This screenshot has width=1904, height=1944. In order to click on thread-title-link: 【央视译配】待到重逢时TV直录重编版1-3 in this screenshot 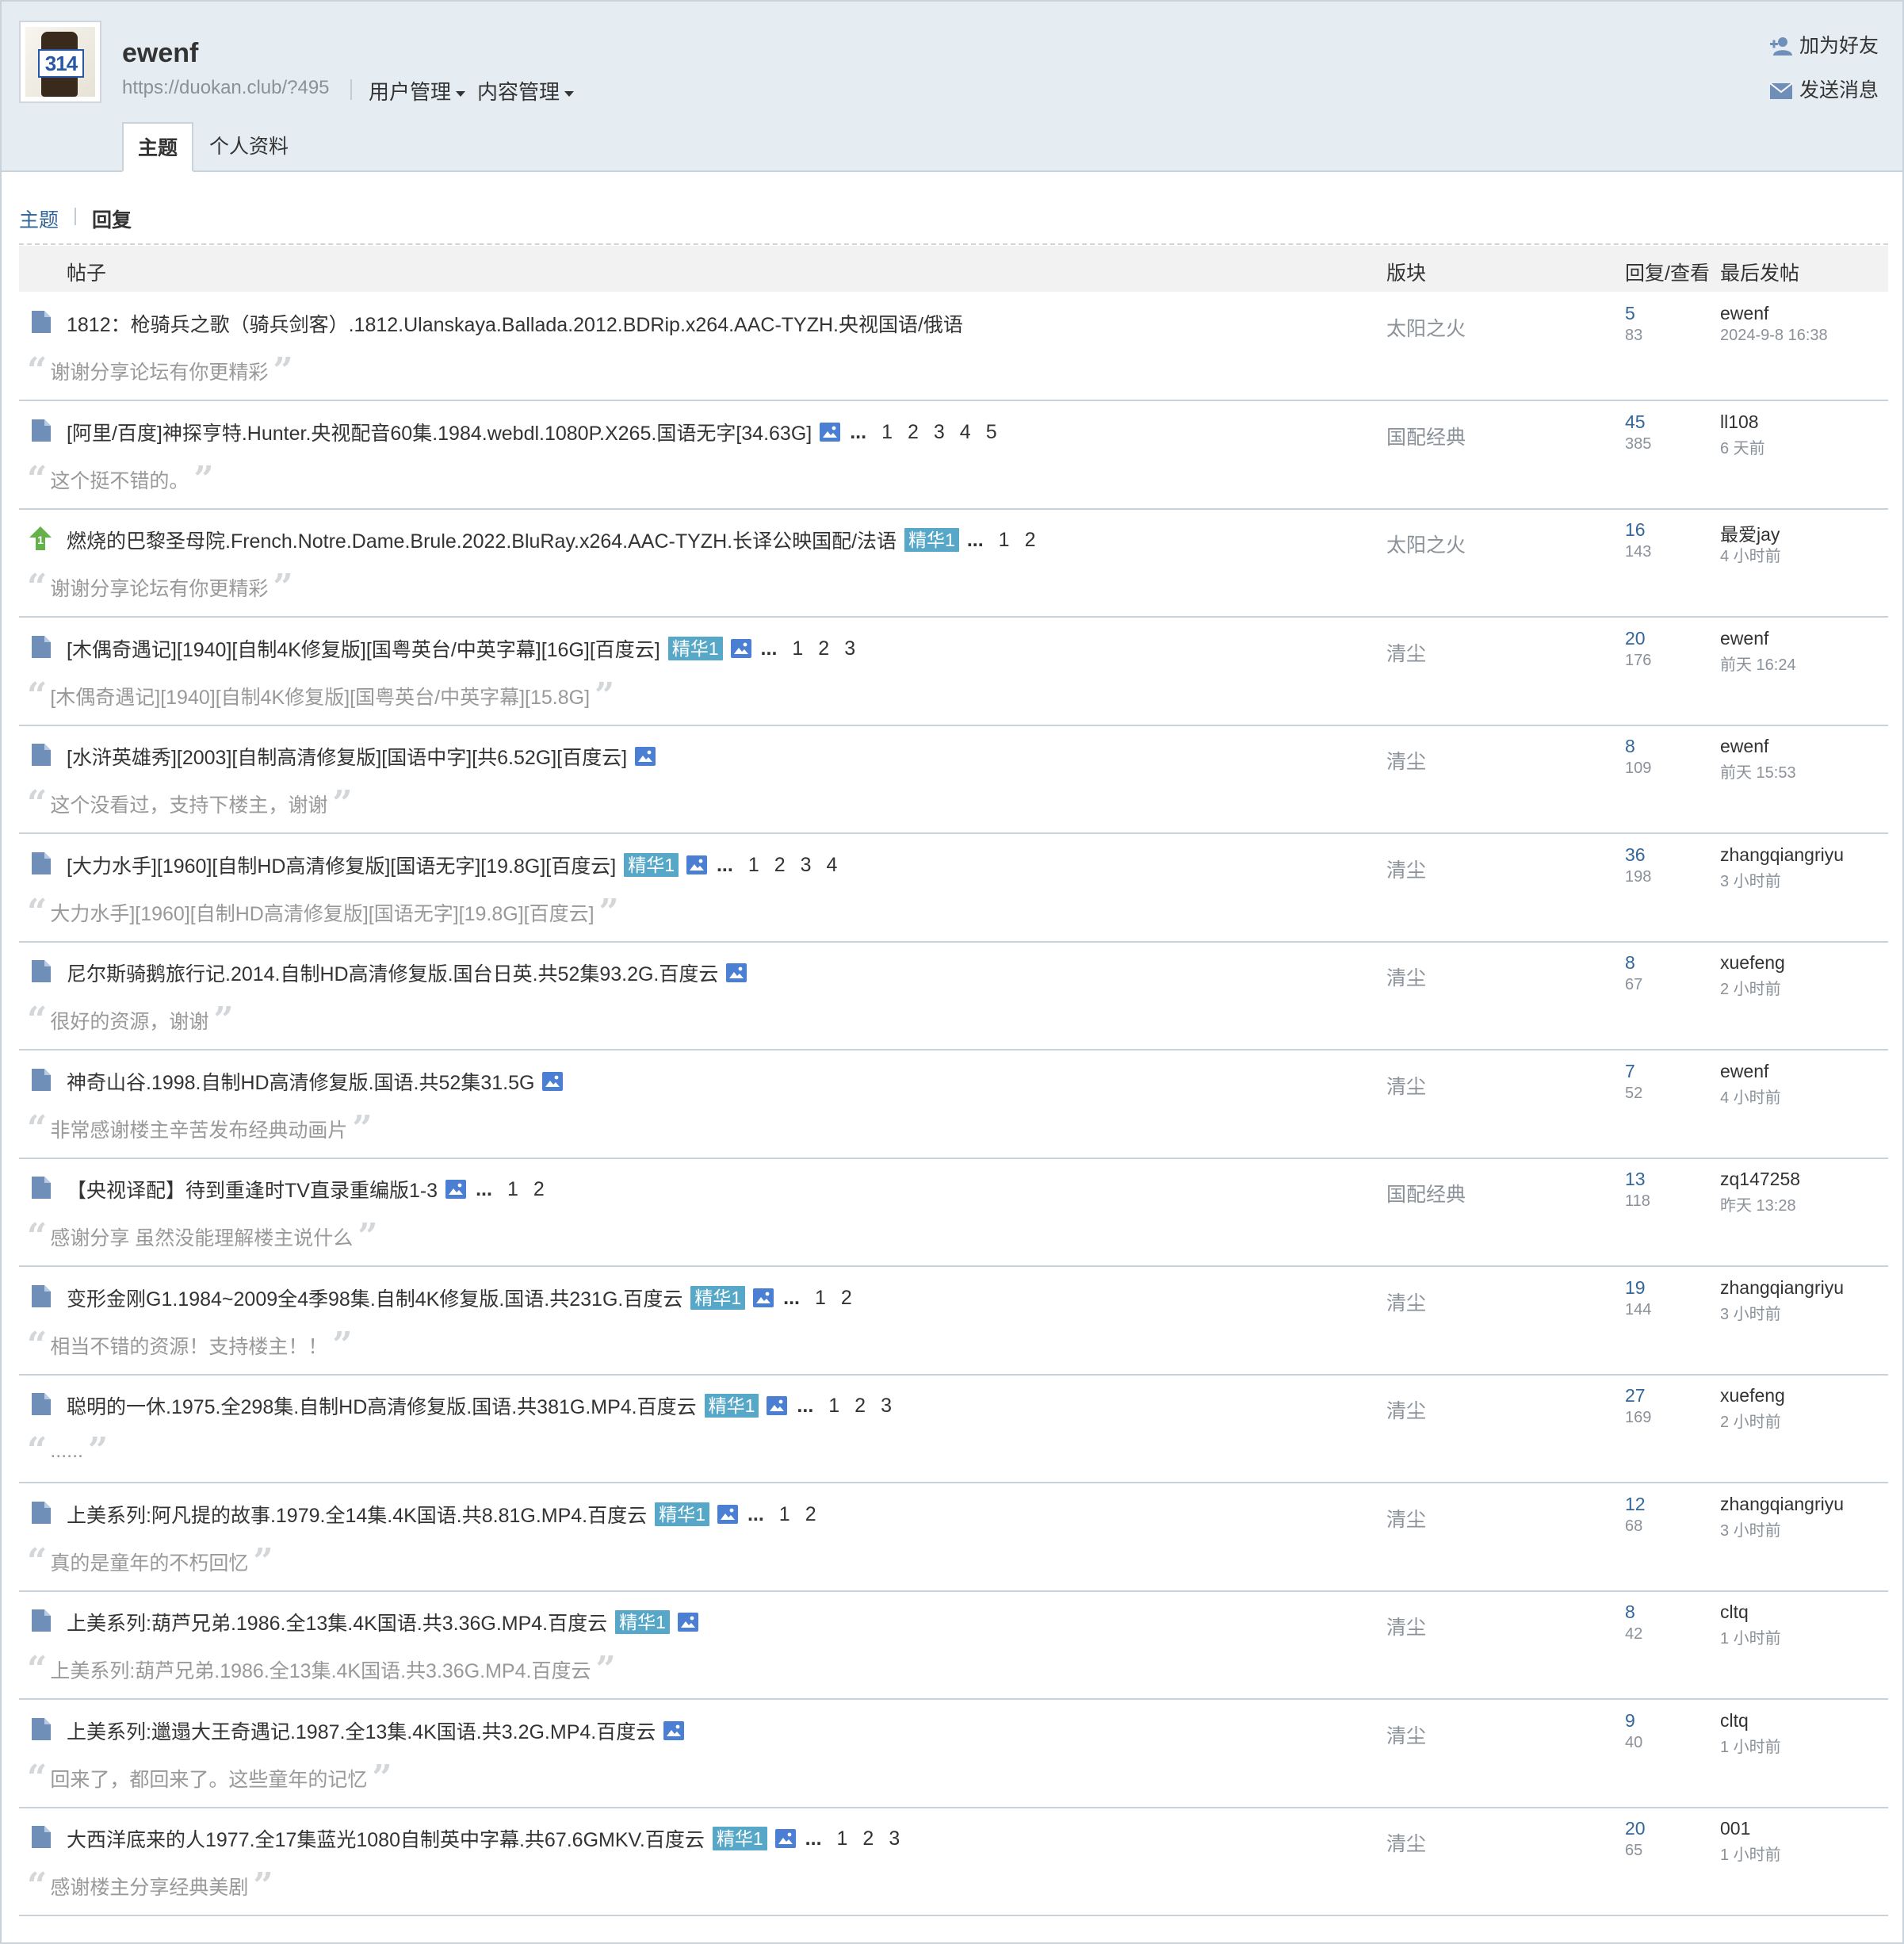, I will do `click(252, 1189)`.